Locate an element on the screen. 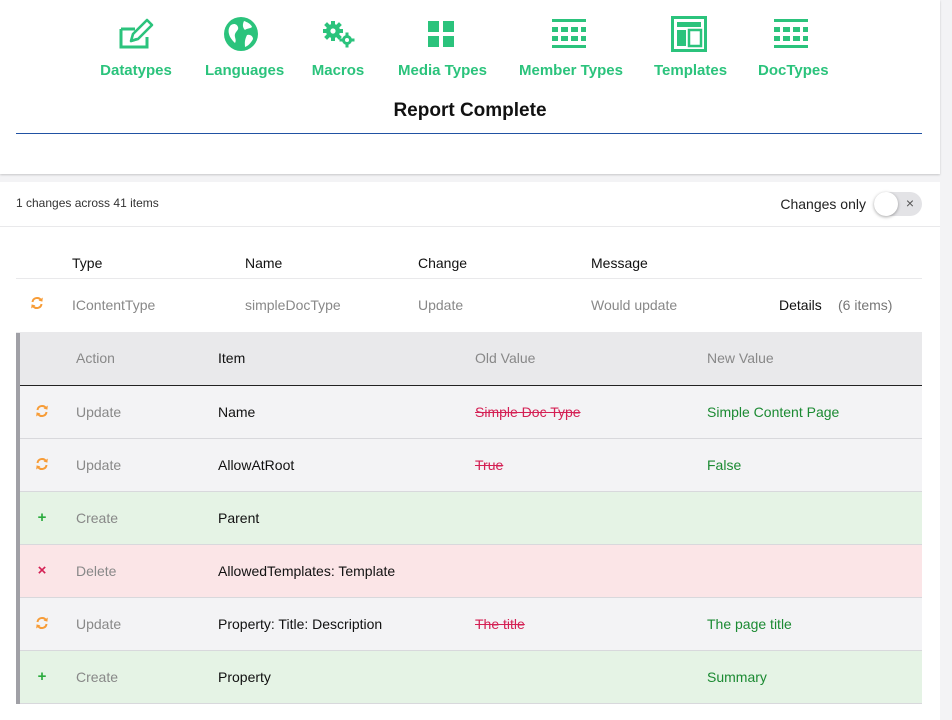 This screenshot has width=952, height=720. tile-label: Member Types is located at coordinates (571, 70).